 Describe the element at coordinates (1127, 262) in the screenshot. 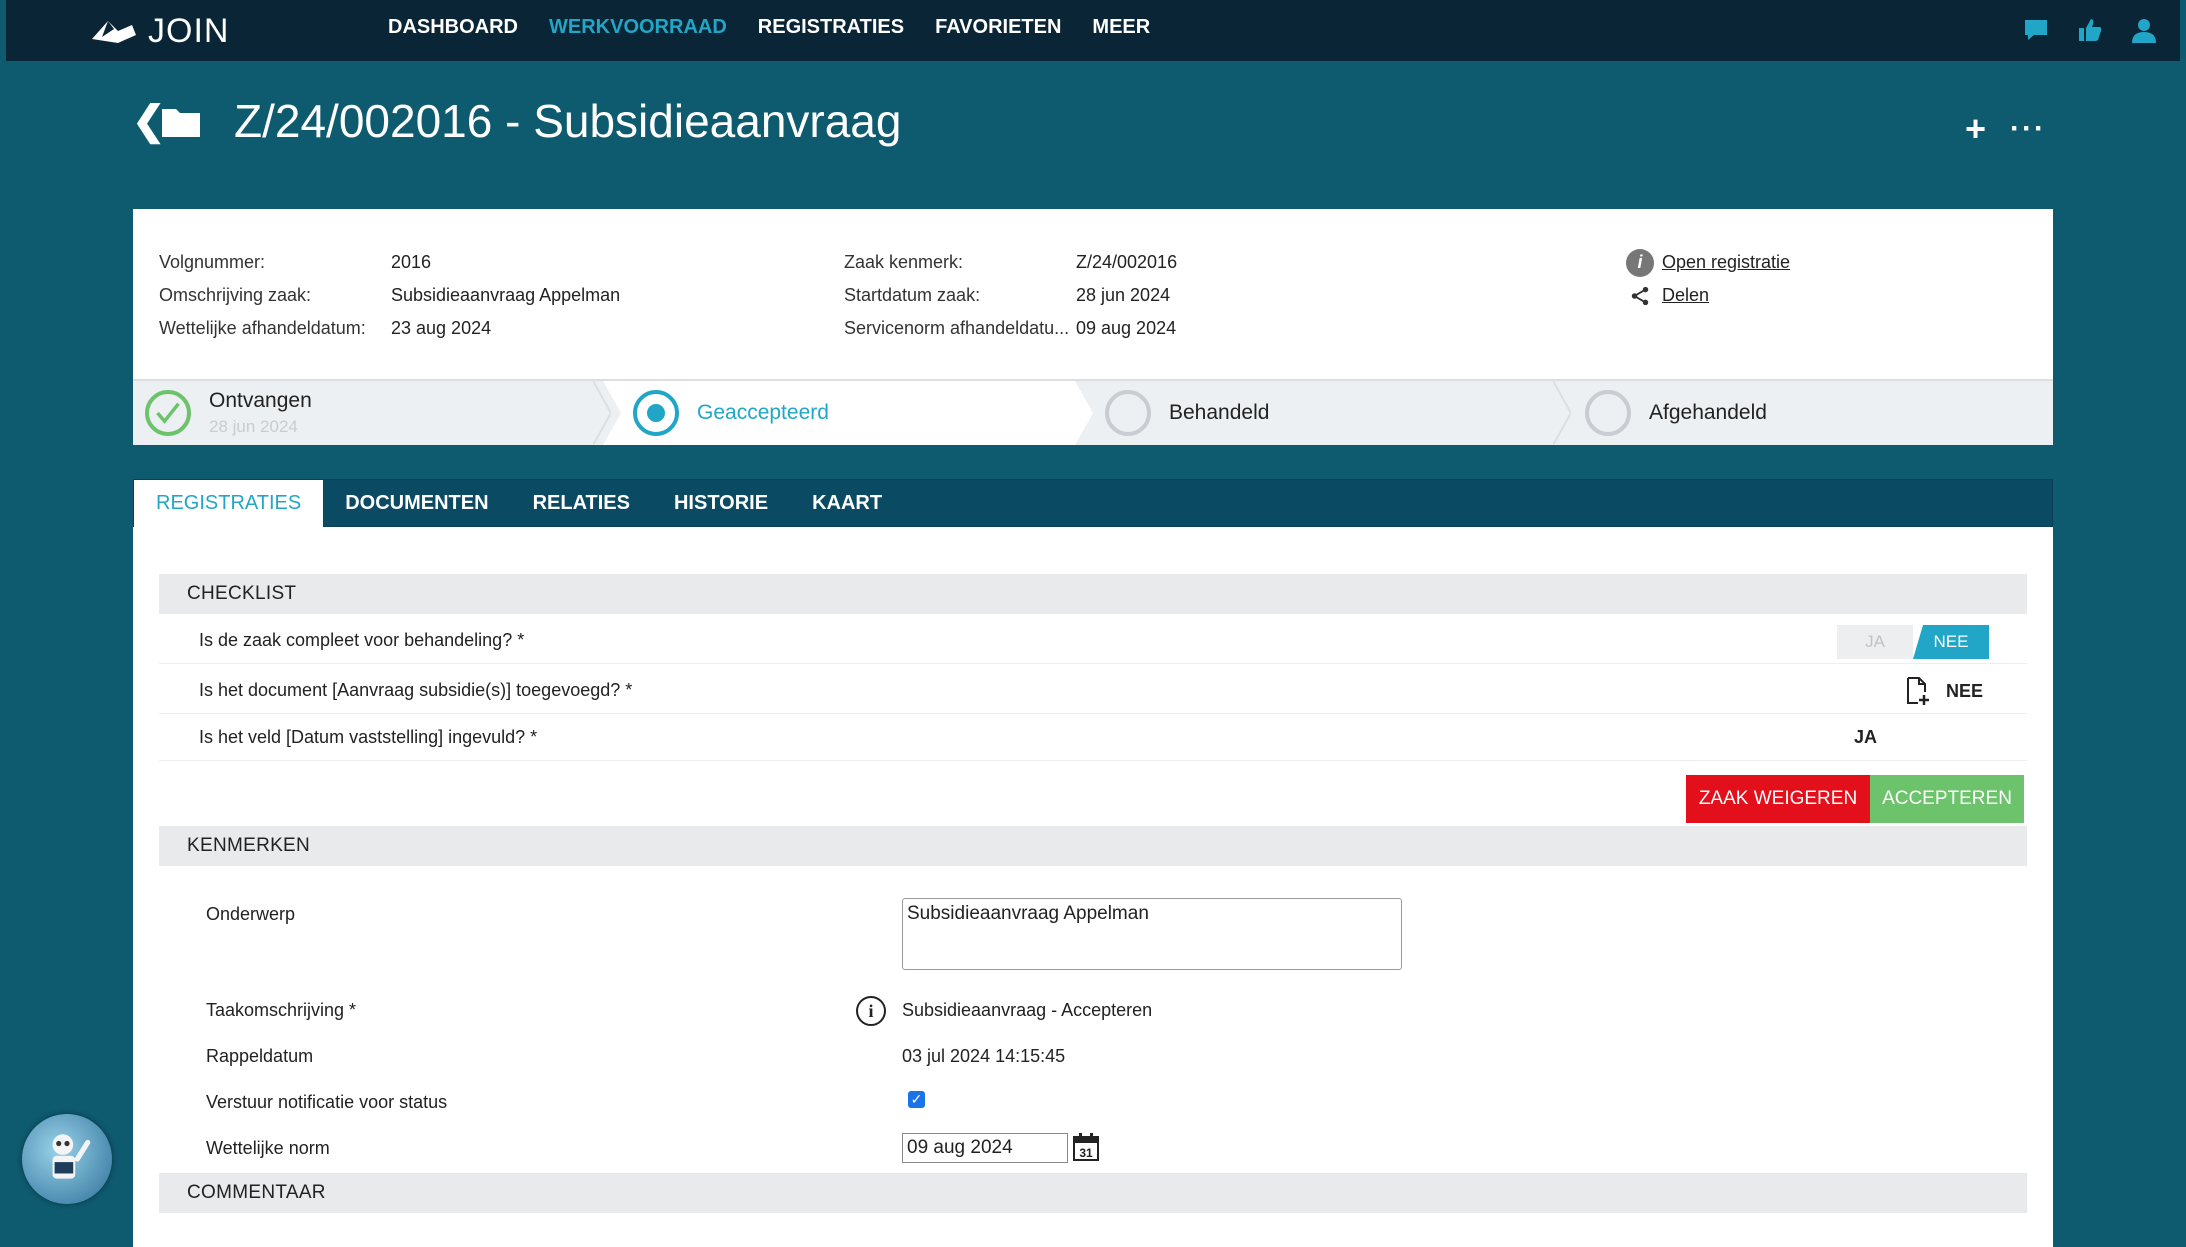

I see `detail-value: Z/24/002016` at that location.